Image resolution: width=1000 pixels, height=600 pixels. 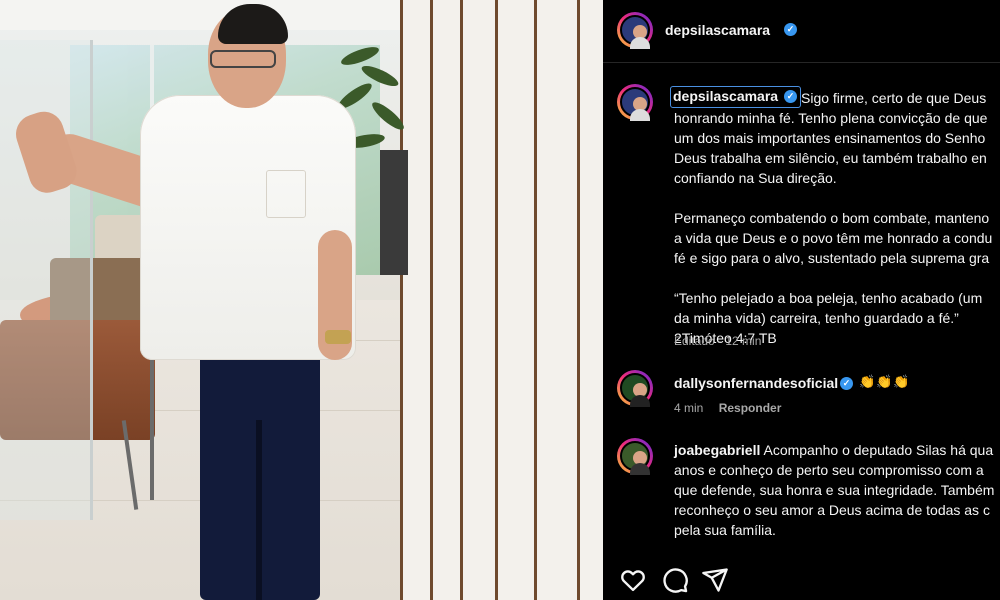 What do you see at coordinates (633, 580) in the screenshot?
I see `heart-icon` at bounding box center [633, 580].